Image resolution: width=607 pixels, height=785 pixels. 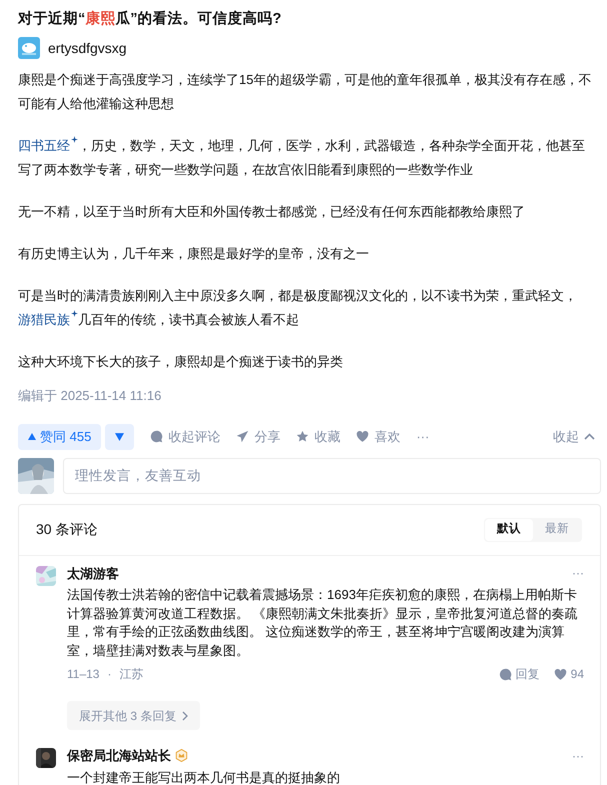 What do you see at coordinates (258, 436) in the screenshot?
I see `action-button: 分享` at bounding box center [258, 436].